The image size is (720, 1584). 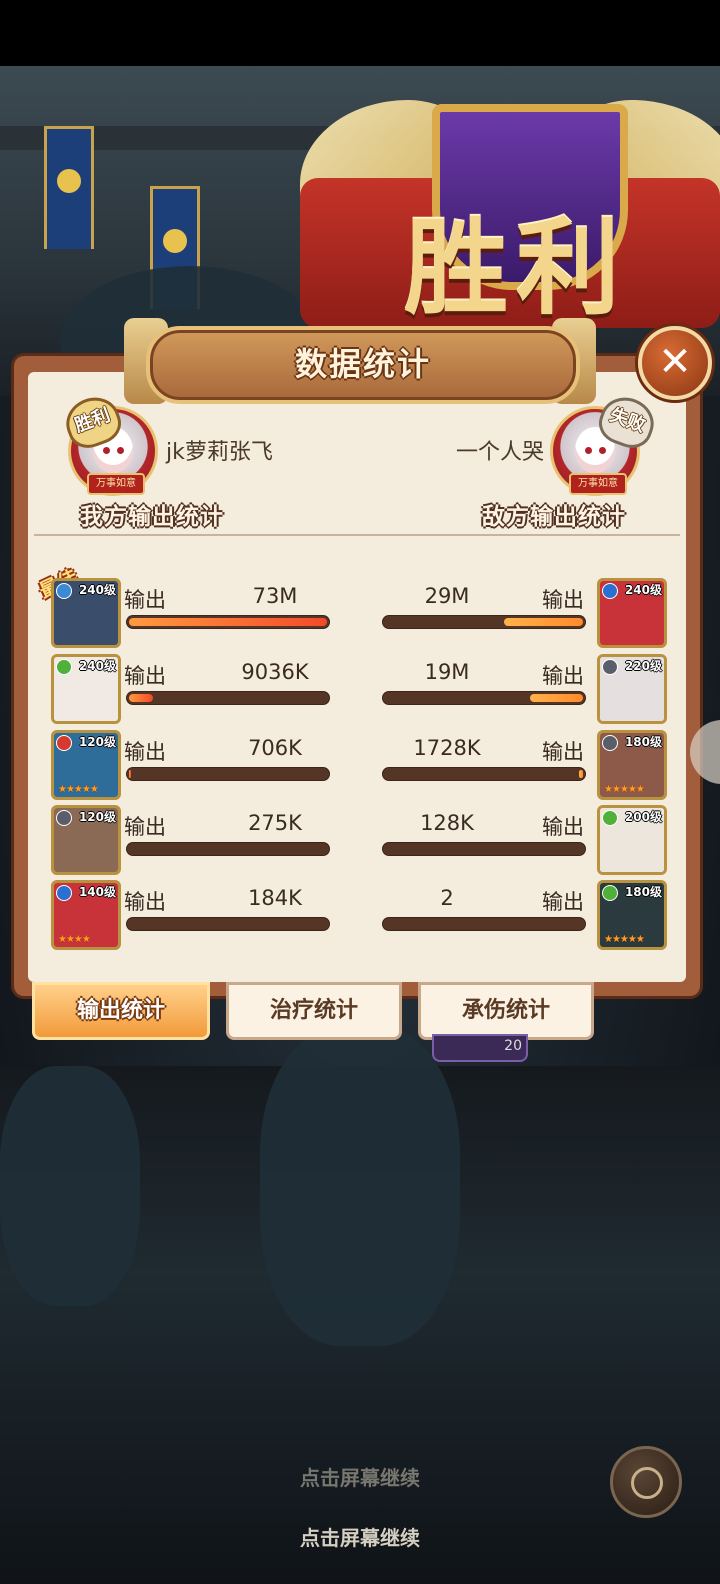 I want to click on title-plate: 数据统计, so click(x=363, y=365).